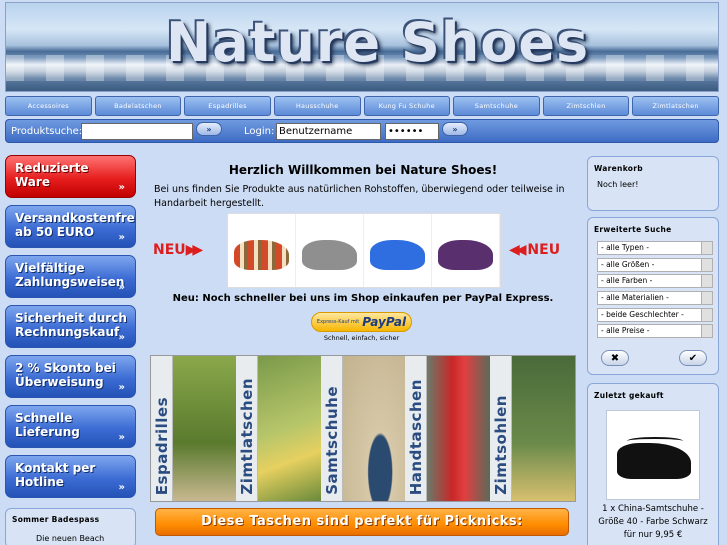 The image size is (727, 545). I want to click on nav-tab-hausschuhe: Hausschuhe, so click(317, 106).